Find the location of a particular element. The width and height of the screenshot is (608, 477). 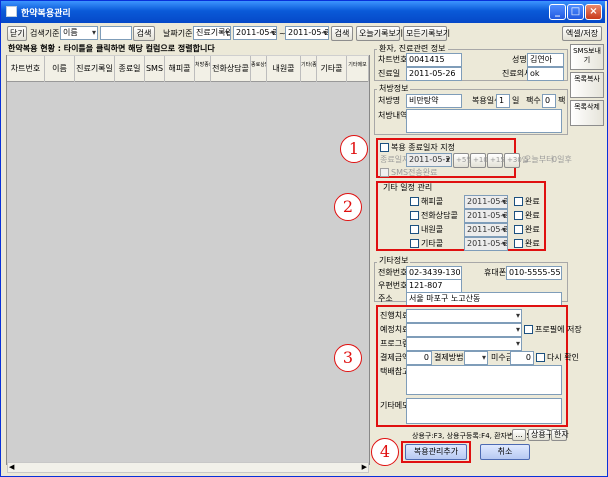

close-button: 닫기 is located at coordinates (17, 33).